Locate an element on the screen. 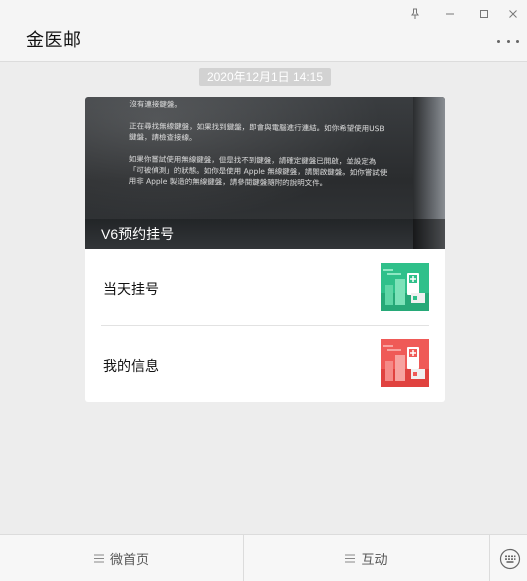  menu-tab-label: 互动 is located at coordinates (374, 559).